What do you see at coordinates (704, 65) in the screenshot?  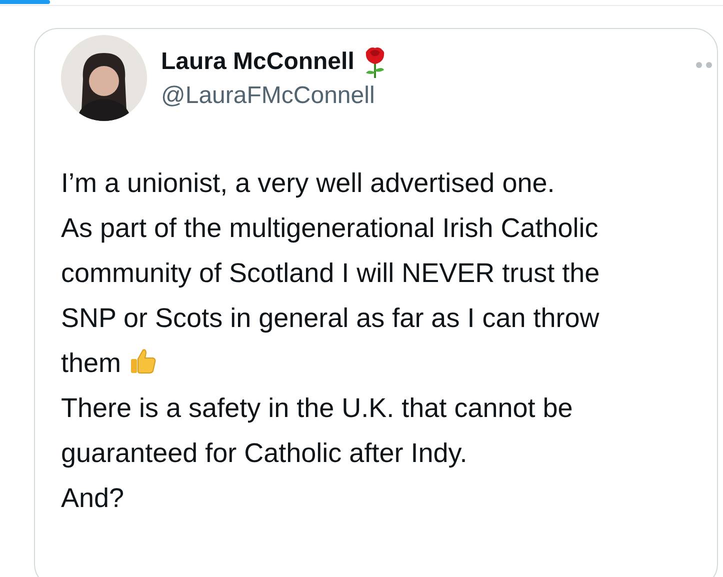 I see `more-icon` at bounding box center [704, 65].